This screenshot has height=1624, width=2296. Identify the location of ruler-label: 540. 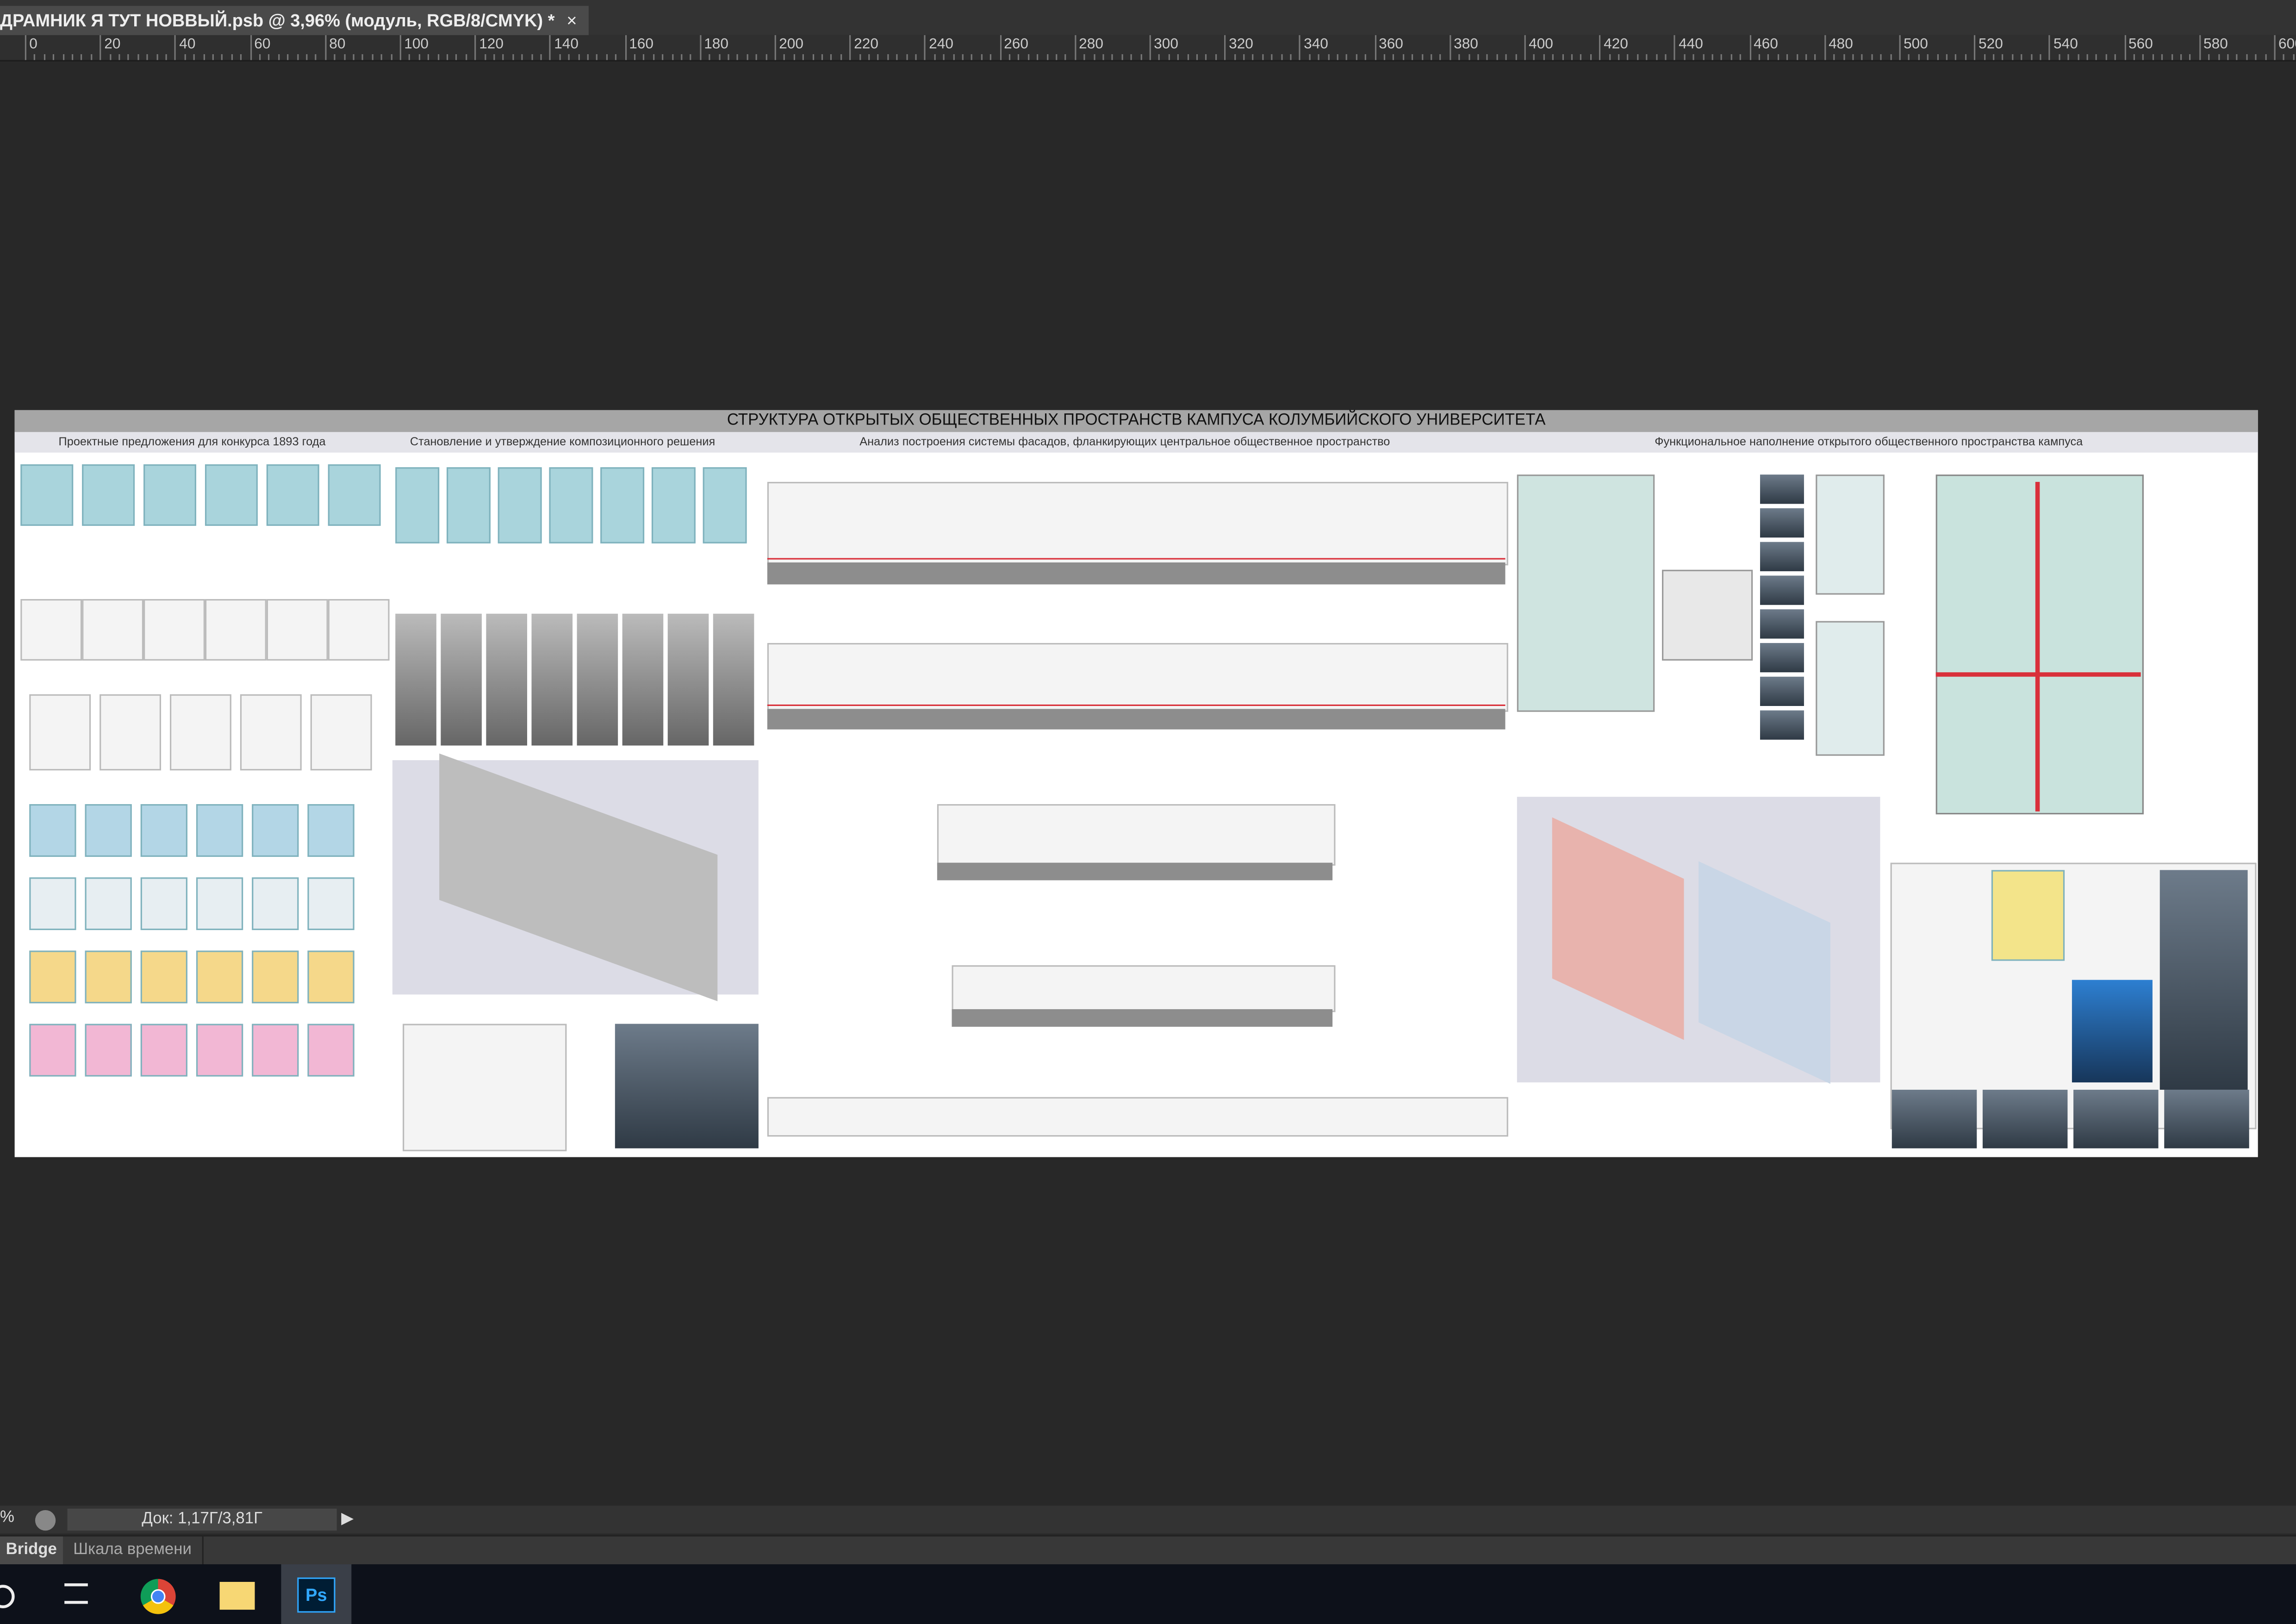
(2065, 45).